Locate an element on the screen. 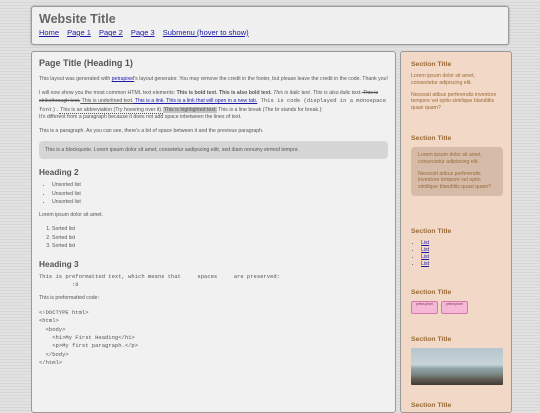 This screenshot has height=413, width=540. intro-text-1: This layout was generated with is located at coordinates (75, 79).